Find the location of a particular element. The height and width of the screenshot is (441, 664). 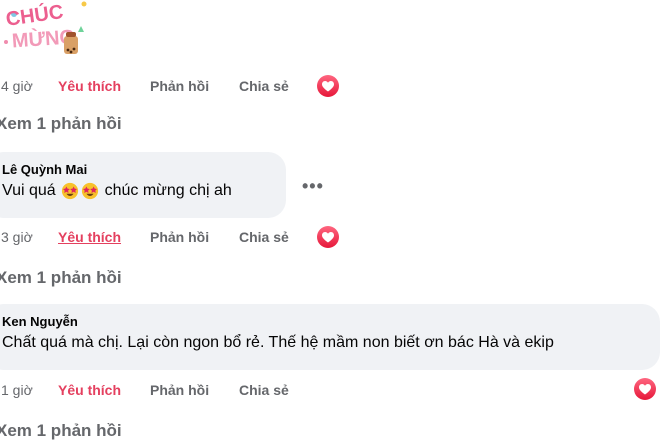

comment-time: 3 giờ is located at coordinates (29, 237).